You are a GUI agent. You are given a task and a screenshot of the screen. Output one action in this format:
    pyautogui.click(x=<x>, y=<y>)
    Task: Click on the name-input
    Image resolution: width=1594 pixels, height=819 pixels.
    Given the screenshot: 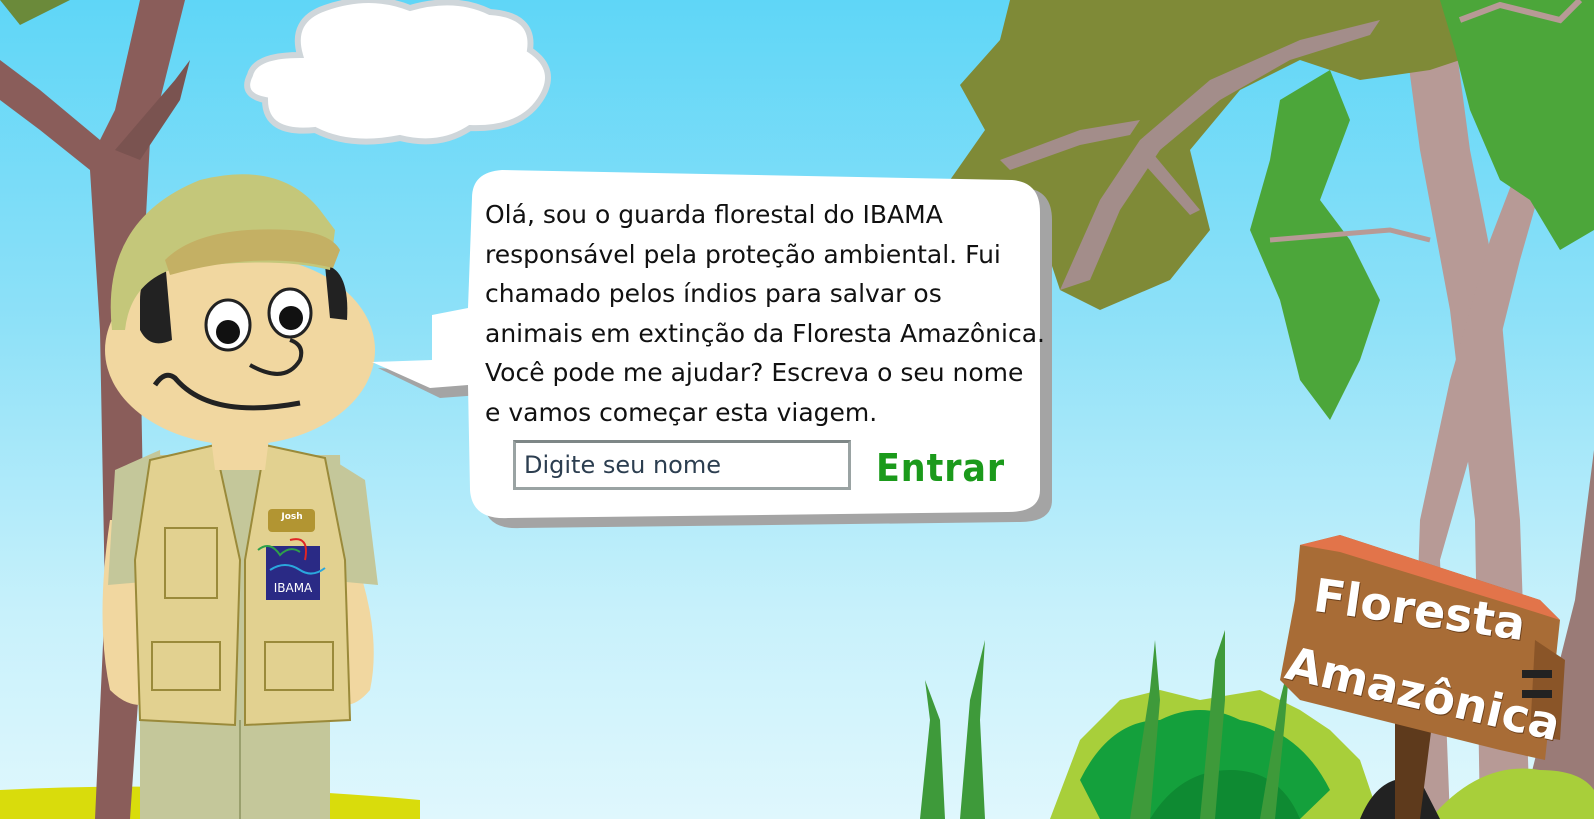 What is the action you would take?
    pyautogui.click(x=682, y=465)
    